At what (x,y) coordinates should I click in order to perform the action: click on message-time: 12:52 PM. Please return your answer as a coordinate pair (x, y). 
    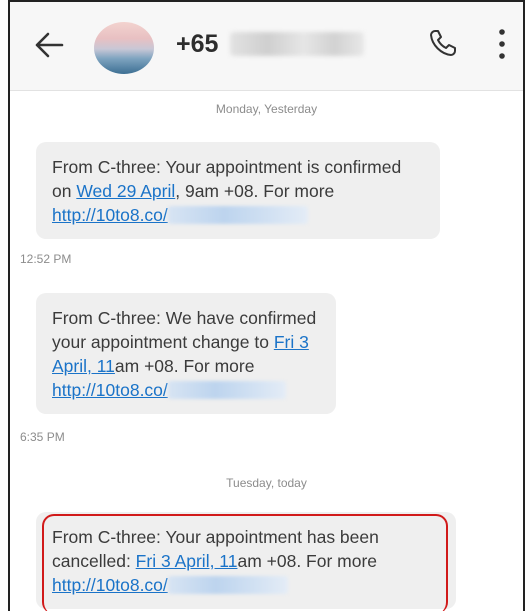
    Looking at the image, I should click on (46, 259).